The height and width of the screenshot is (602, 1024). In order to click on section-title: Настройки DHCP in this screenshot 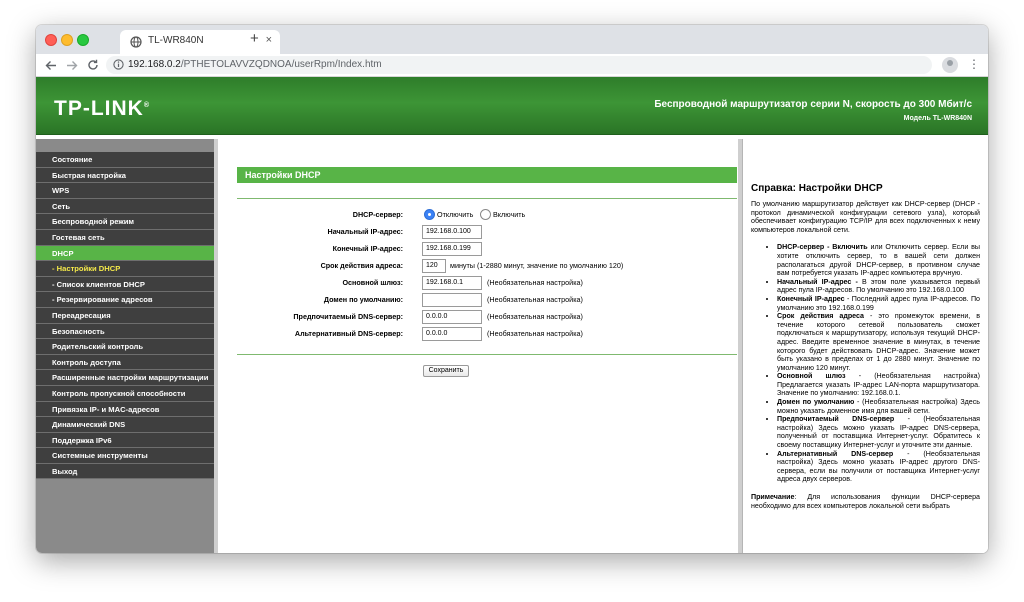, I will do `click(487, 175)`.